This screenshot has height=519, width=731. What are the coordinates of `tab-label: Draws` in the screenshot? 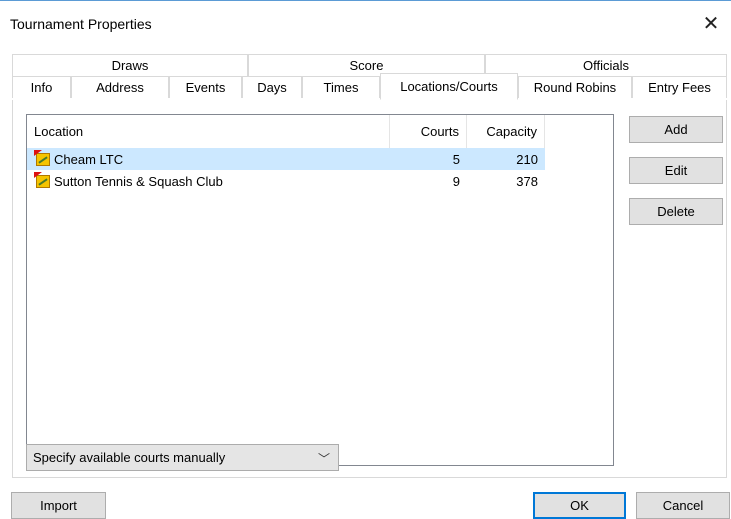 It's located at (130, 65).